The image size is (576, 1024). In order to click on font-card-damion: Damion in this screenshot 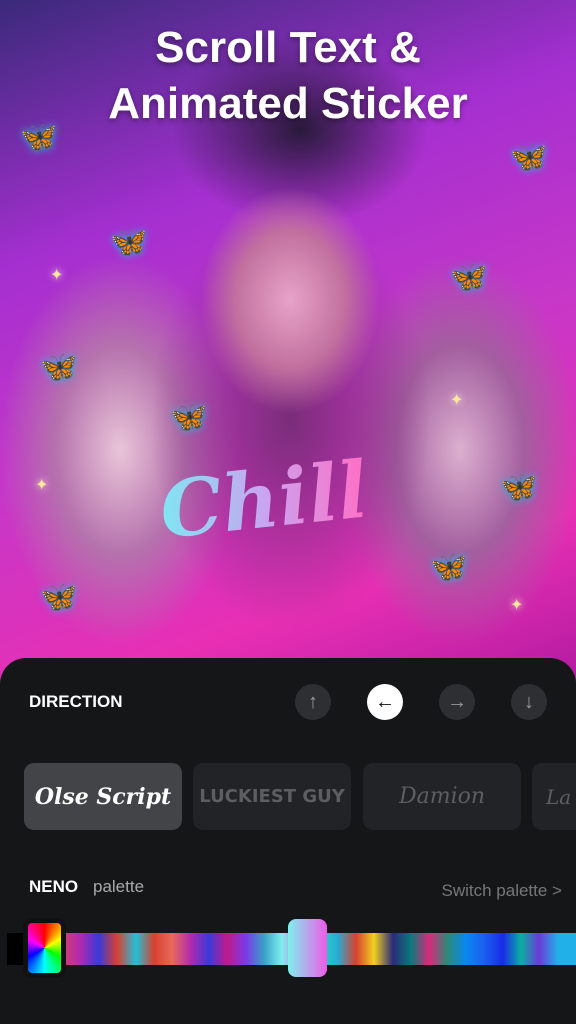, I will do `click(442, 796)`.